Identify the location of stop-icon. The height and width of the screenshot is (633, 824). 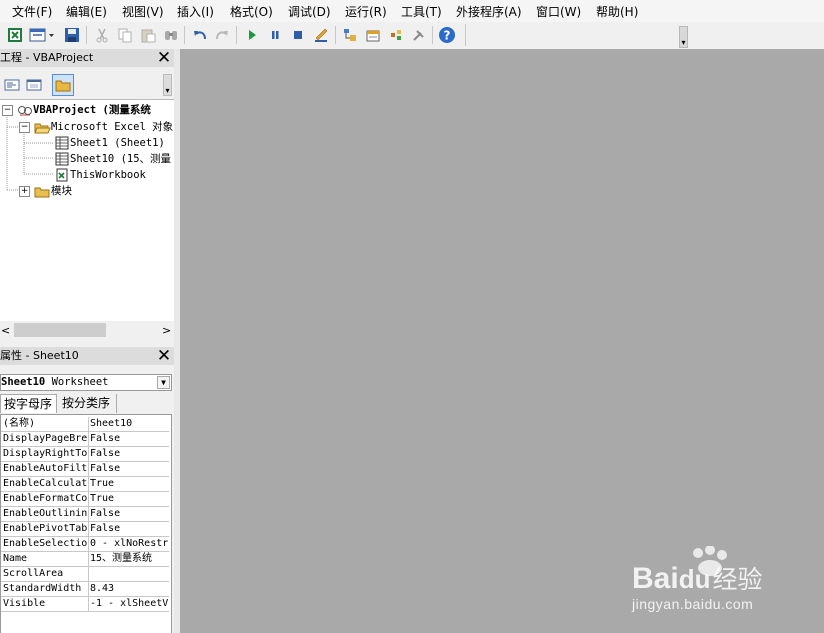
(298, 35).